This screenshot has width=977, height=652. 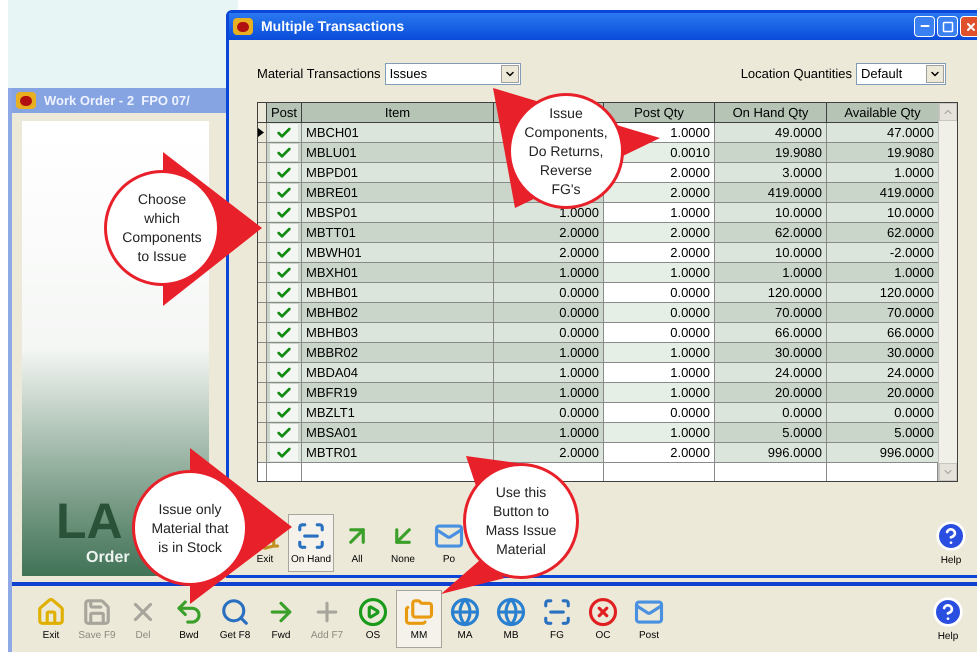 I want to click on toolbar-button: MM, so click(x=419, y=619).